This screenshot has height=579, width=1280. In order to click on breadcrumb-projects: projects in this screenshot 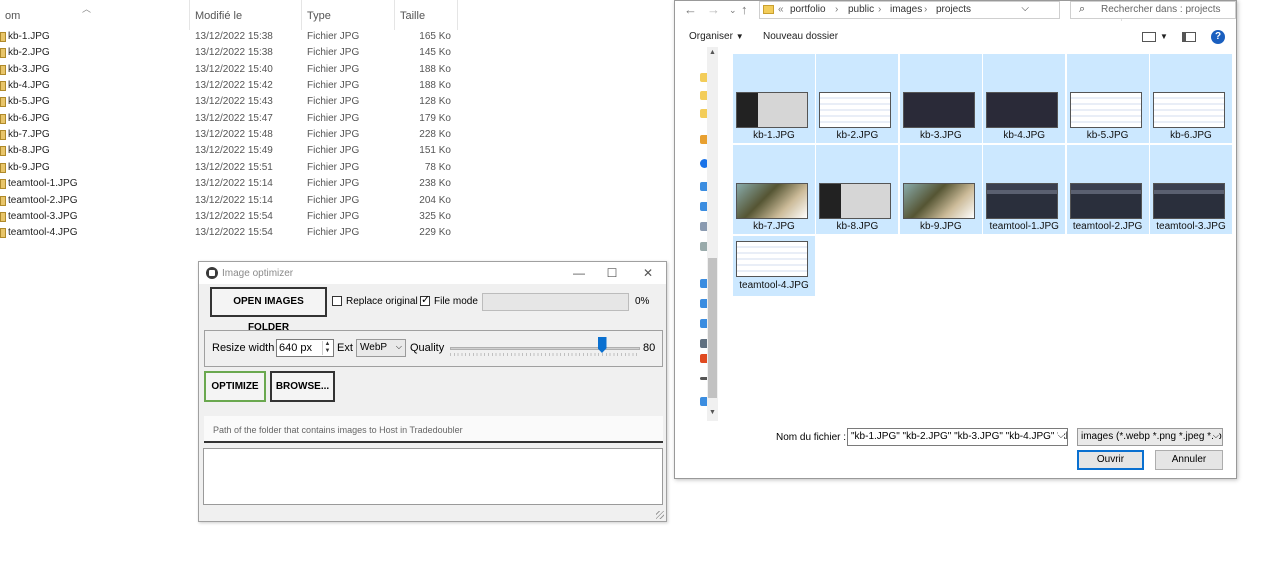, I will do `click(953, 9)`.